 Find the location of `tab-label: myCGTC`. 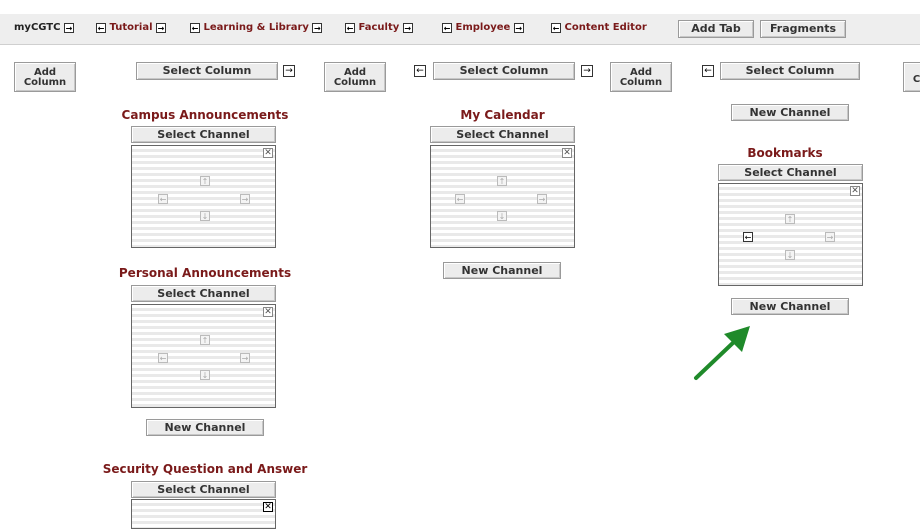

tab-label: myCGTC is located at coordinates (37, 27).